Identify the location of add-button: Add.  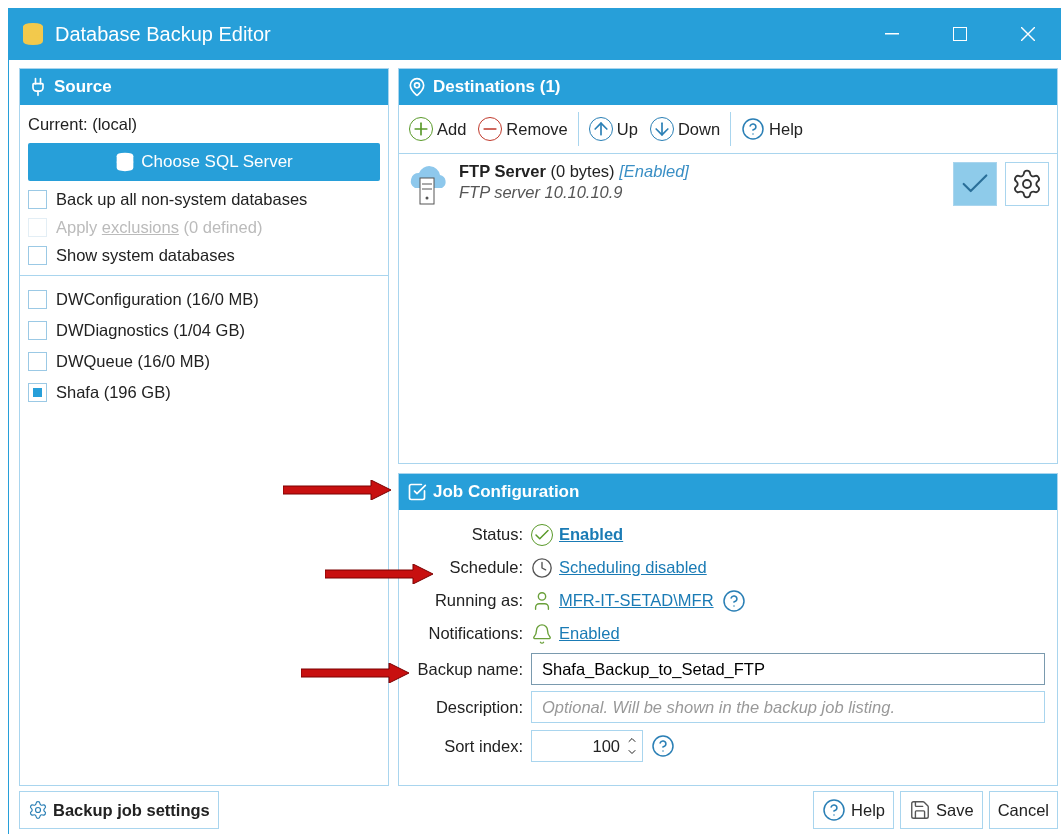
(438, 129).